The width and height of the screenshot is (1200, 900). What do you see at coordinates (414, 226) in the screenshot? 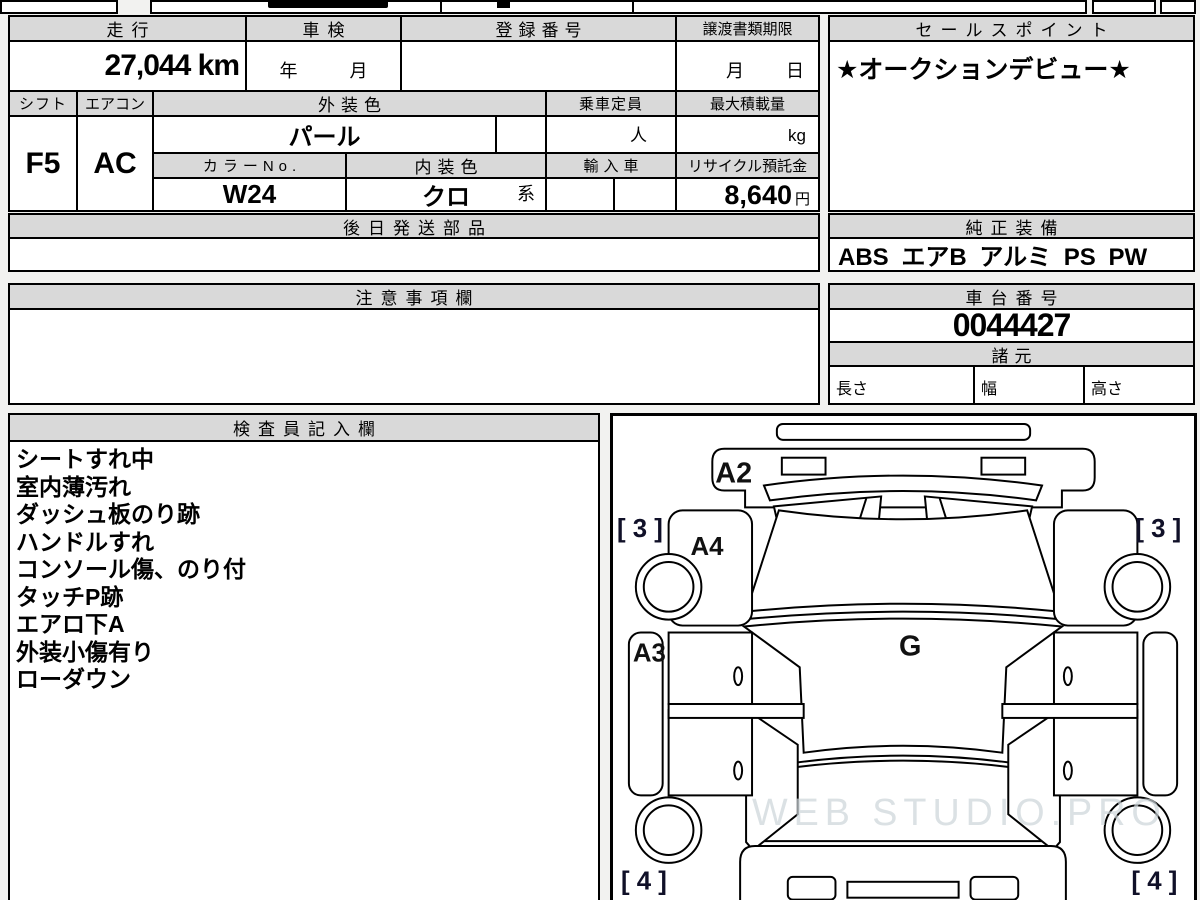
I see `later-parts-header: 後日発送部品` at bounding box center [414, 226].